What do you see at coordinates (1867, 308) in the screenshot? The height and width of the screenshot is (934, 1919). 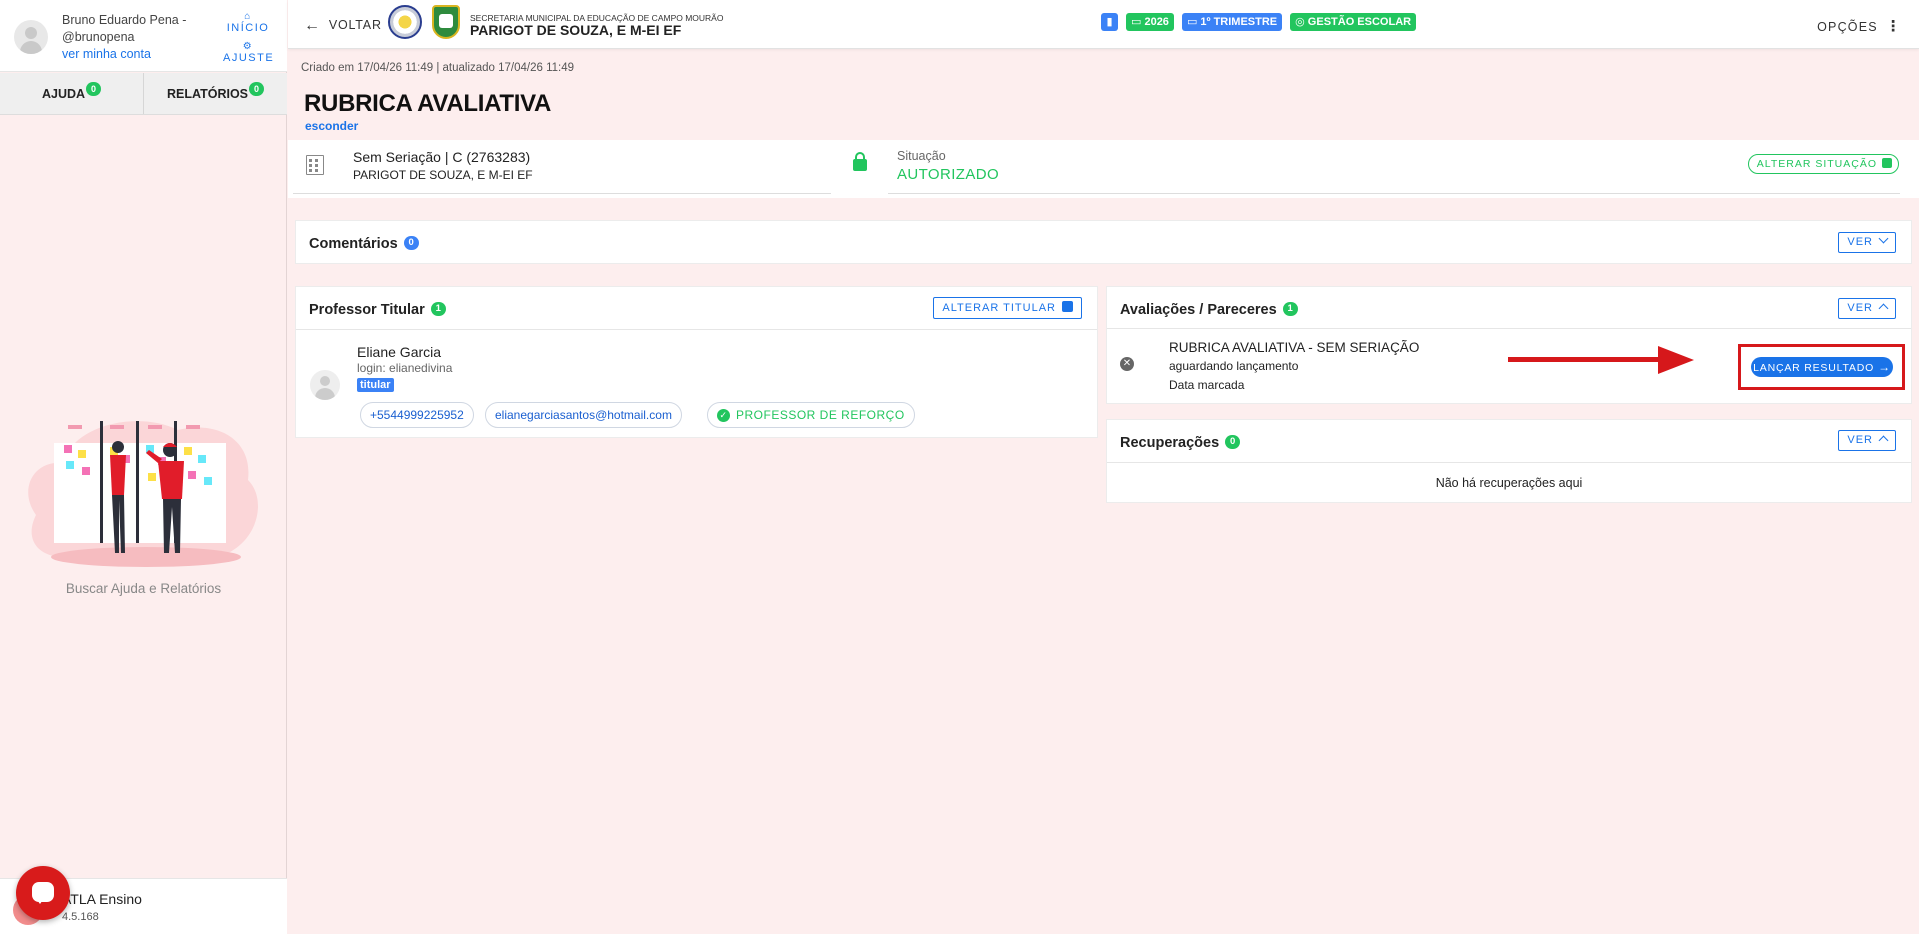 I see `evaluations-ver-button: VER` at bounding box center [1867, 308].